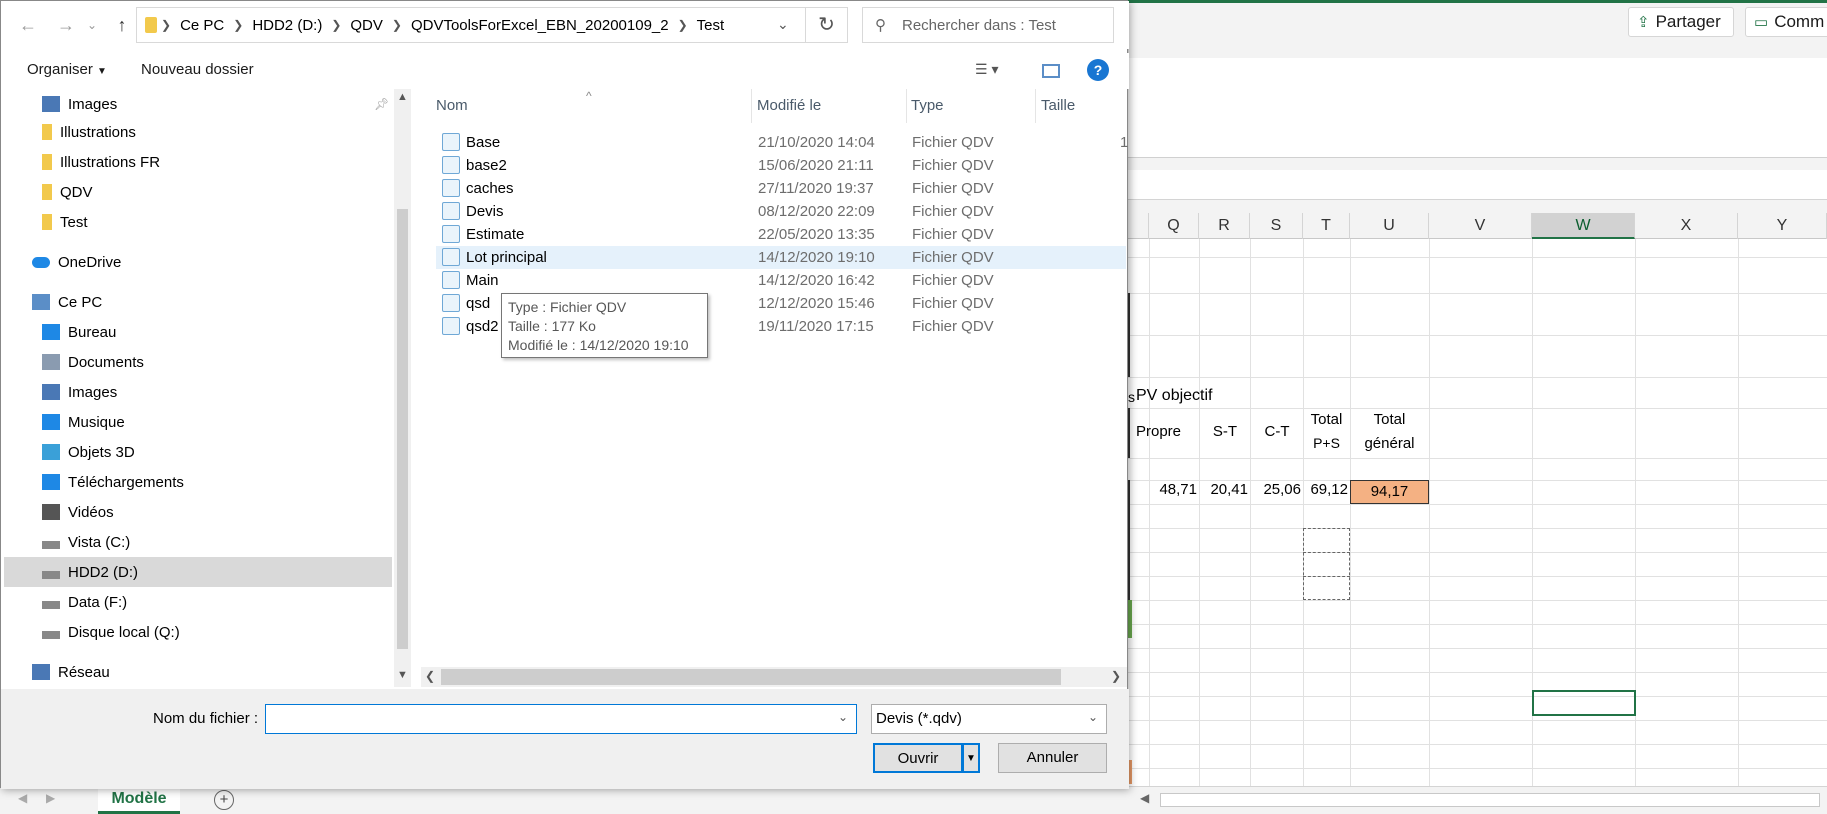 The image size is (1827, 814). Describe the element at coordinates (1325, 489) in the screenshot. I see `cell-value-total-ps: 69,12` at that location.